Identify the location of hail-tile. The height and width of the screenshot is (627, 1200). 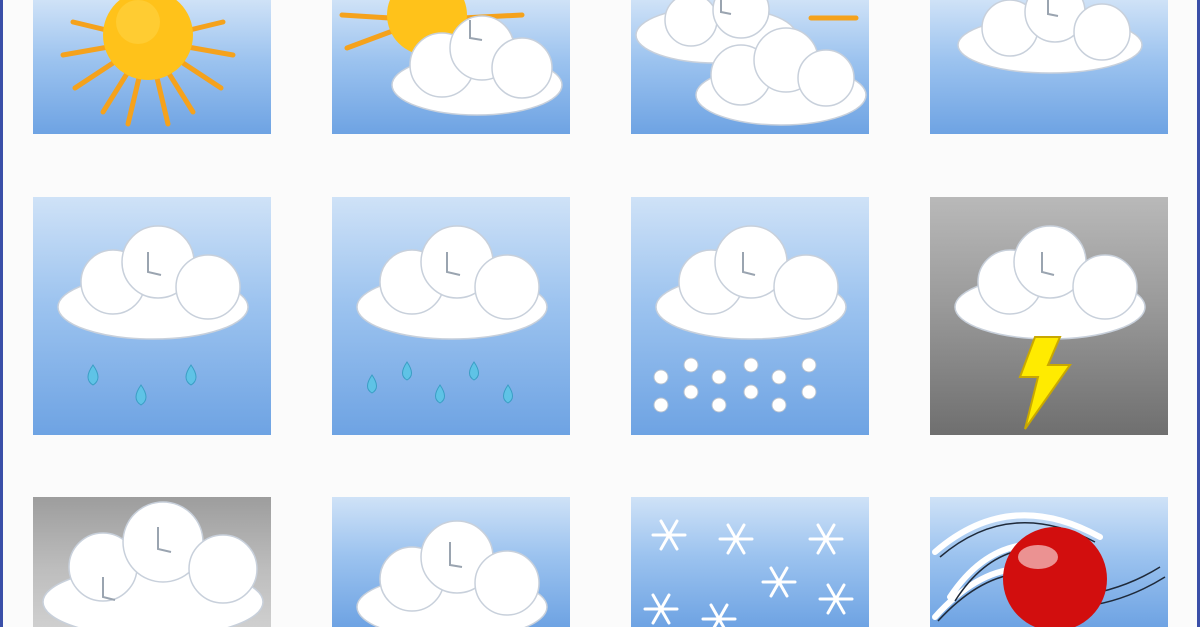
(750, 316).